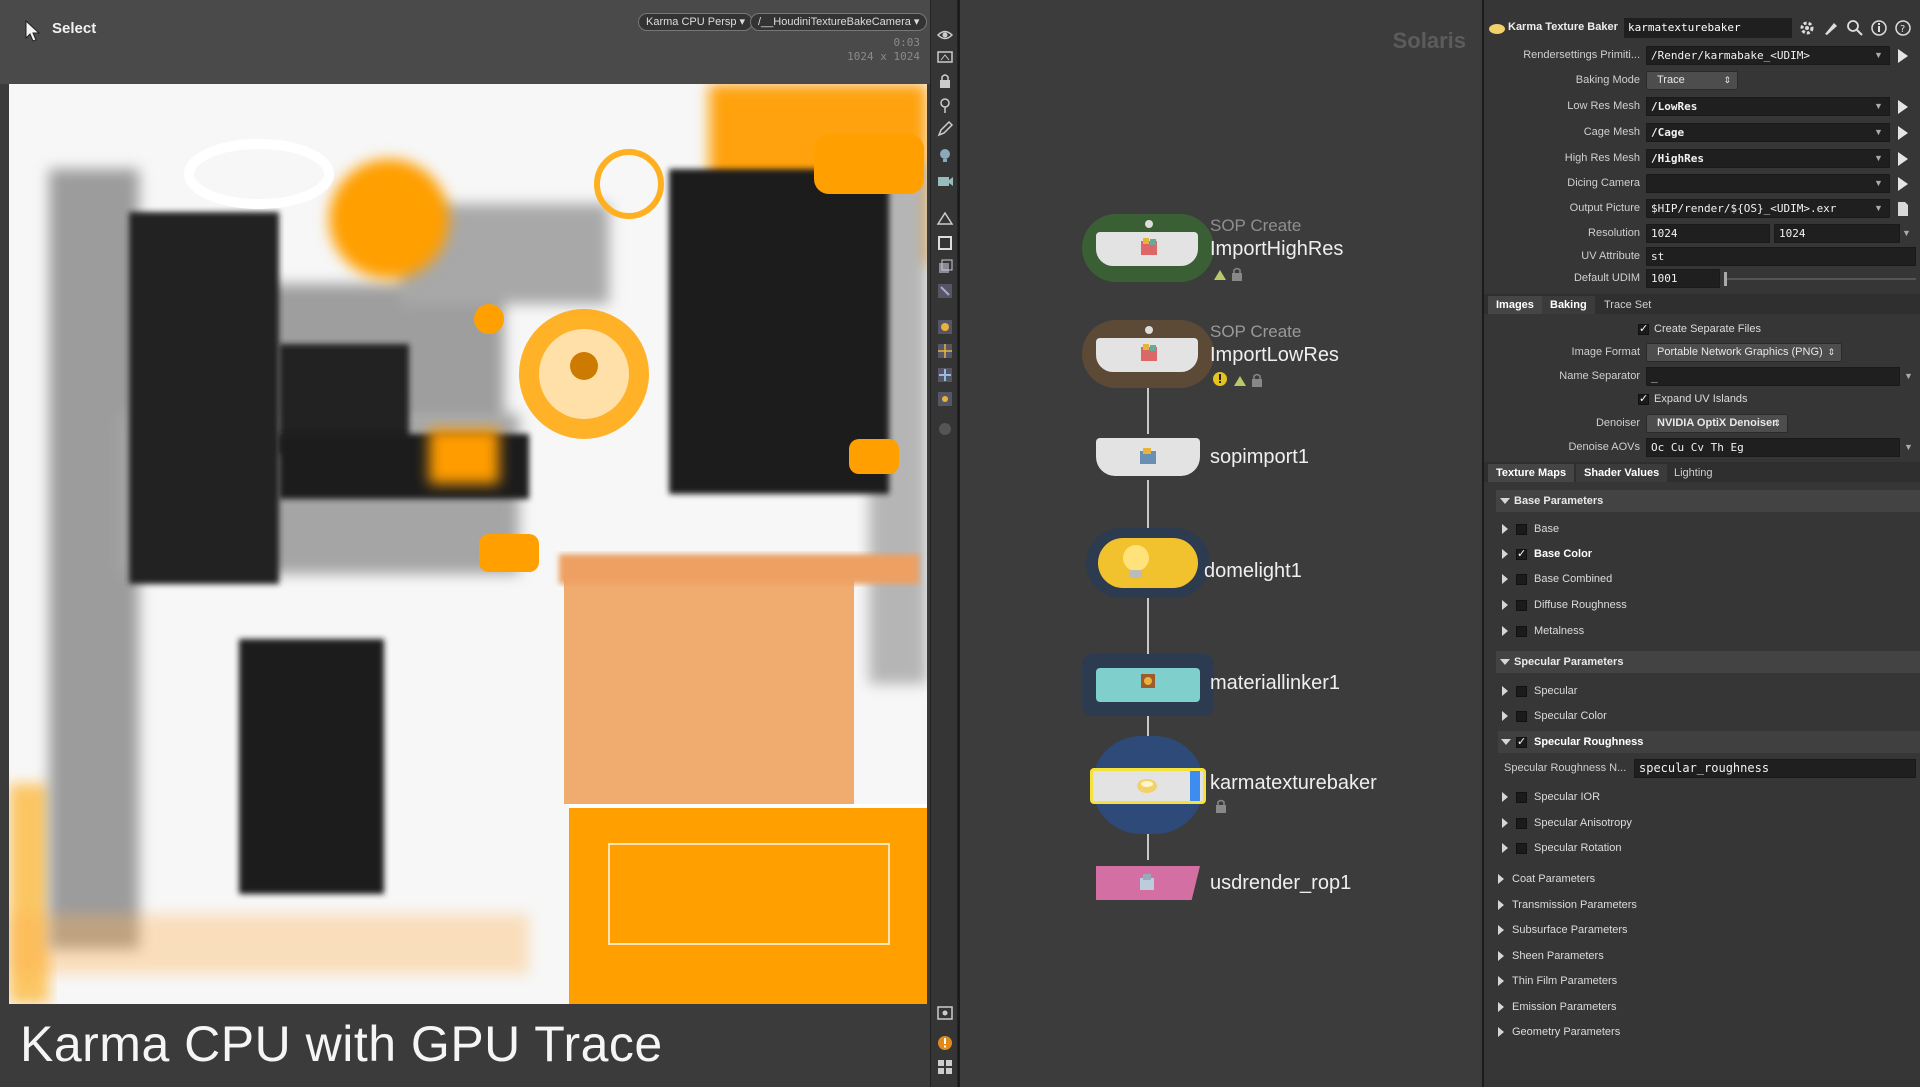  I want to click on uv-attribute-field: st, so click(1781, 256).